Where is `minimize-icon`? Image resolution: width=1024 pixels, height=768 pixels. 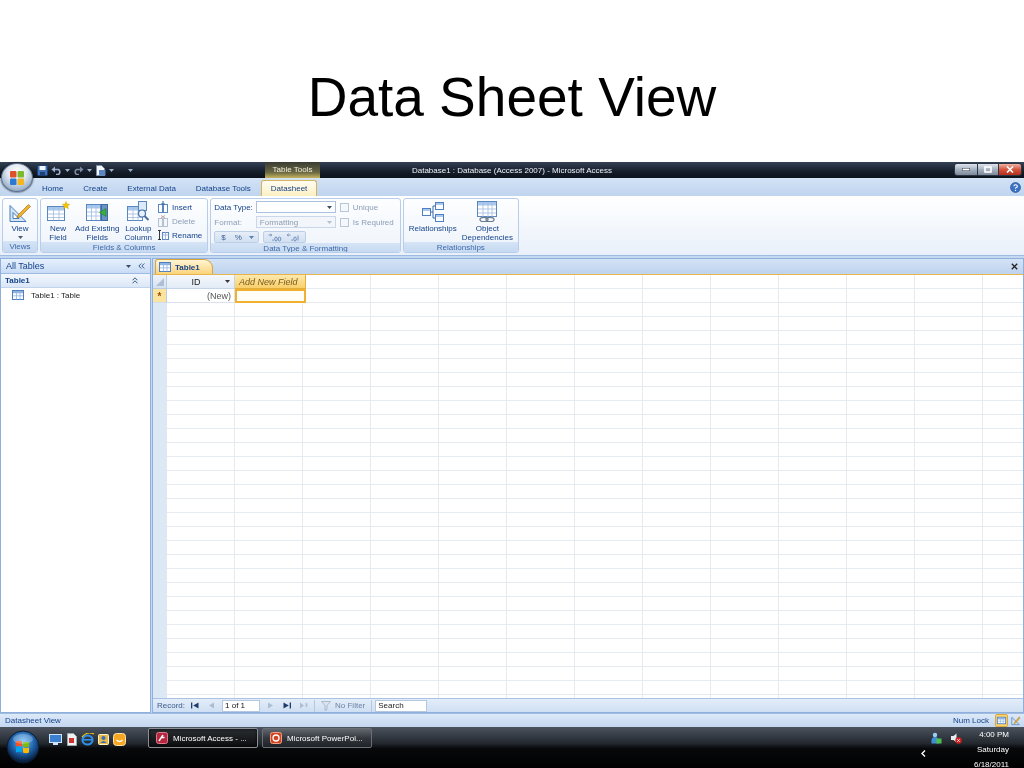
minimize-icon is located at coordinates (966, 169).